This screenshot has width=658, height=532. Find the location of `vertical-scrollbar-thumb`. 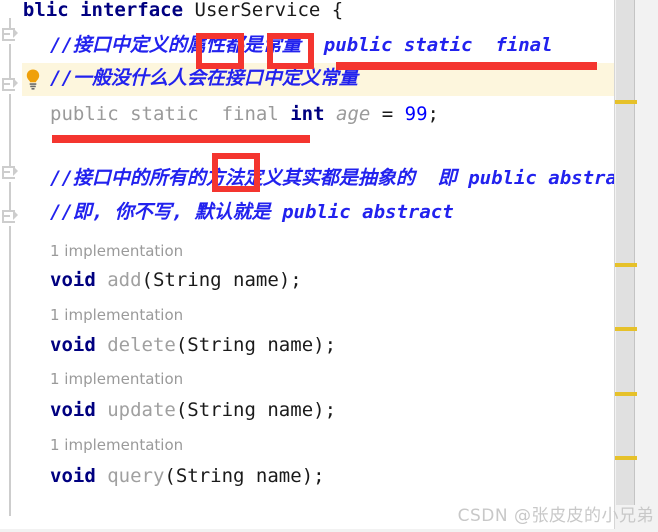

vertical-scrollbar-thumb is located at coordinates (625, 252).